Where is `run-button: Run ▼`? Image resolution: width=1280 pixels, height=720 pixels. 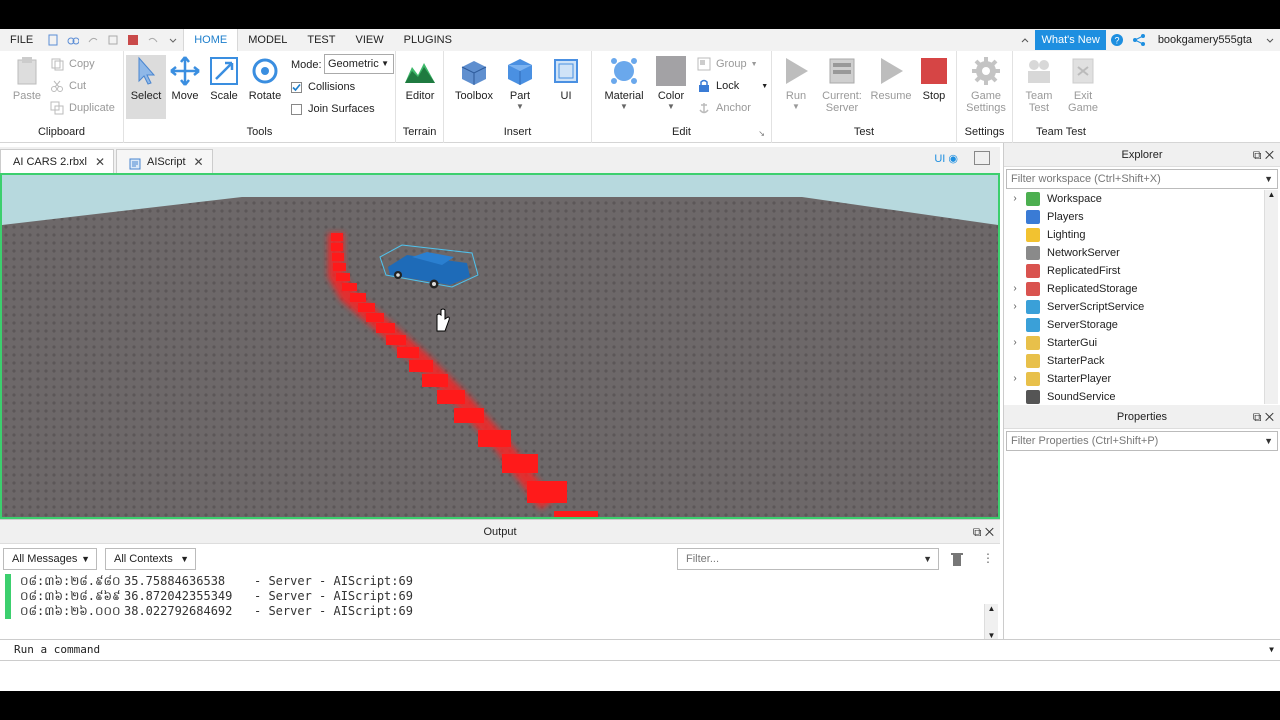 run-button: Run ▼ is located at coordinates (796, 83).